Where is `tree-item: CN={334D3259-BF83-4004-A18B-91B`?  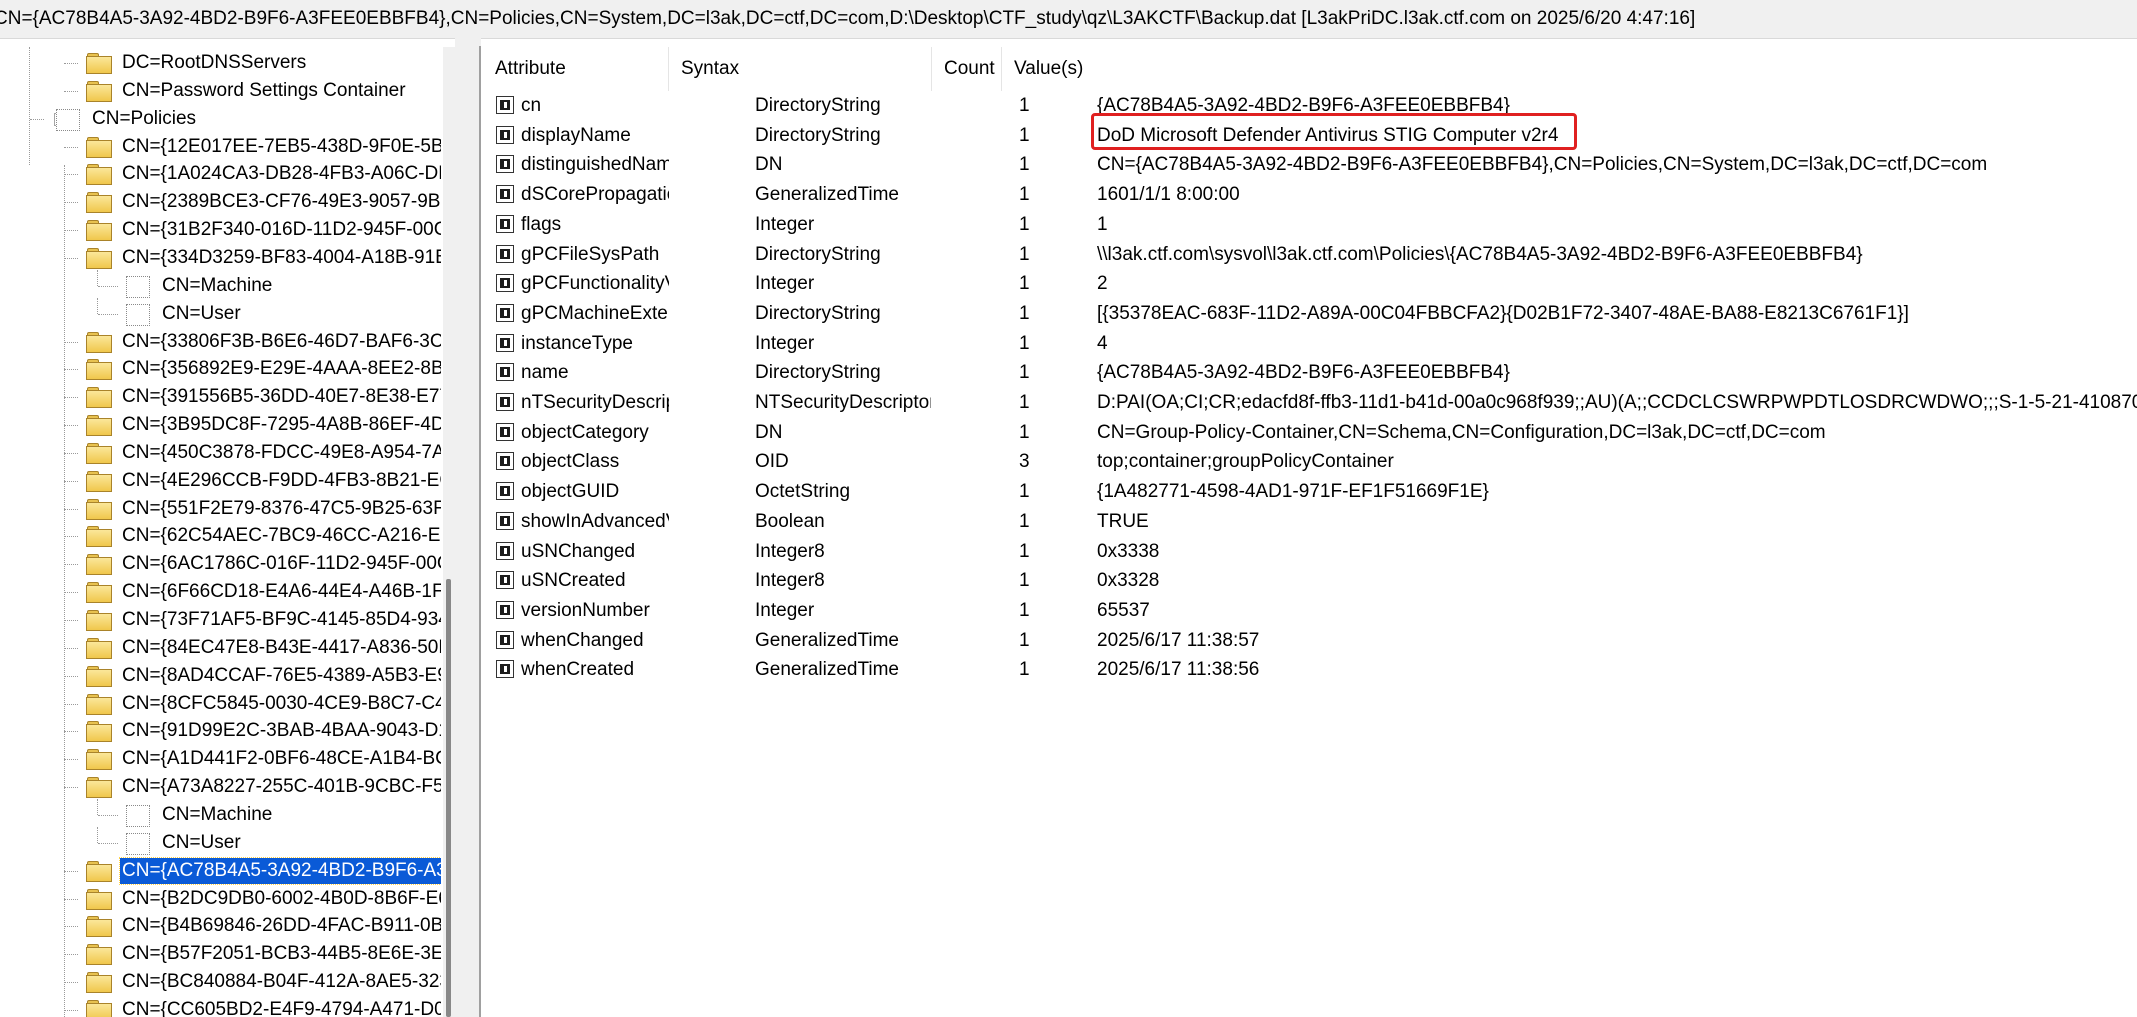
tree-item: CN={334D3259-BF83-4004-A18B-91B is located at coordinates (220, 258).